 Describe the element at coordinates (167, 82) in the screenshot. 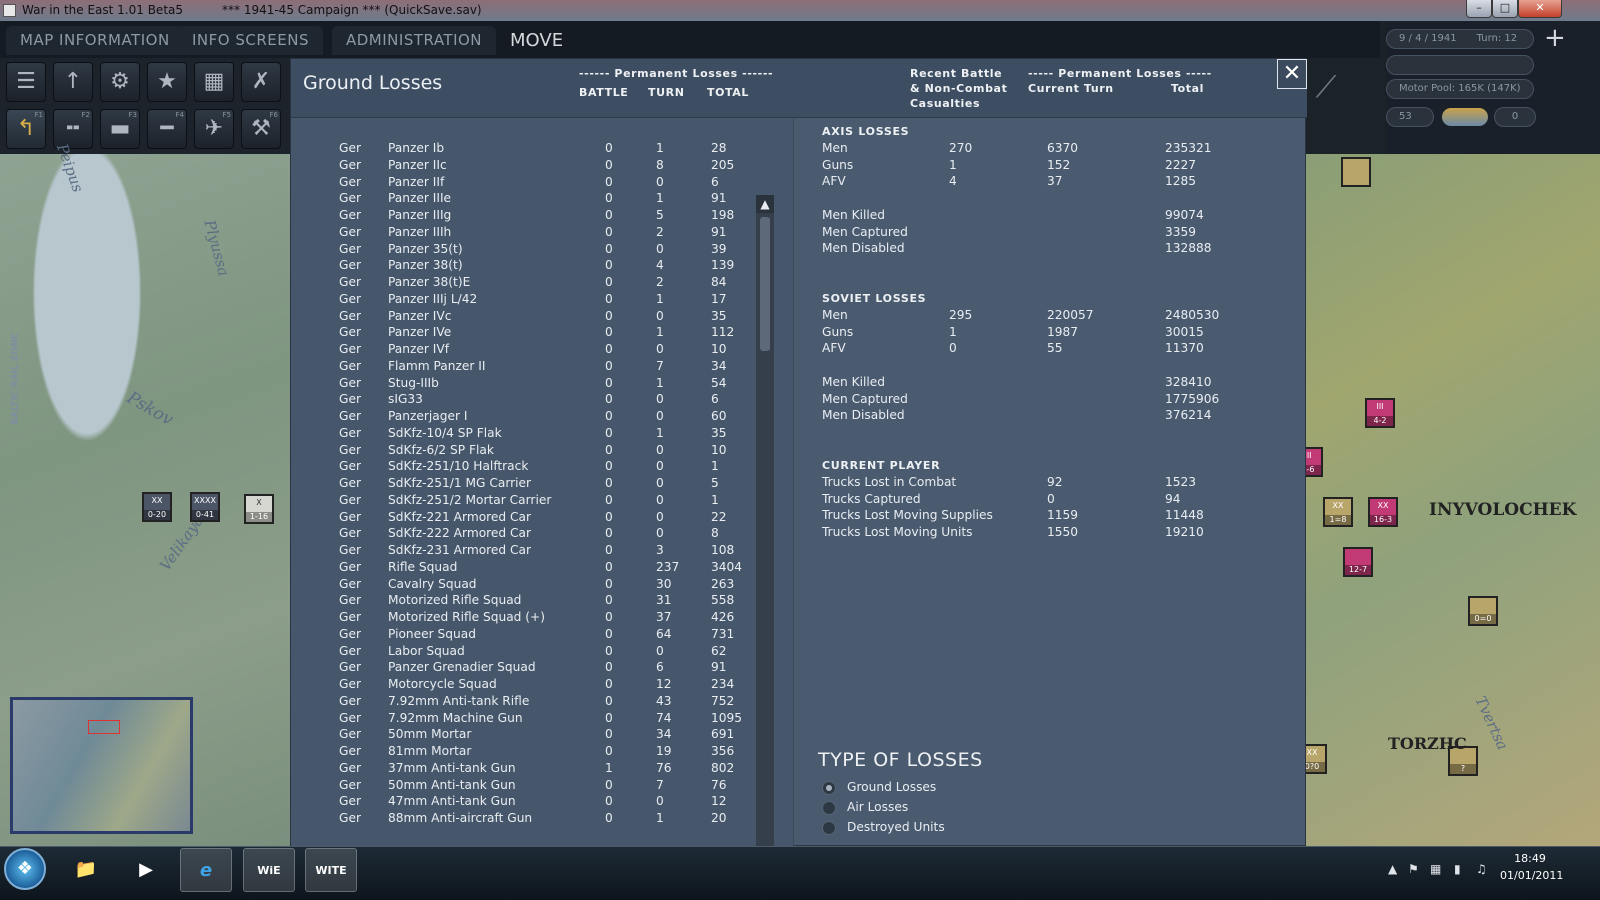

I see `star-icon: ★` at that location.